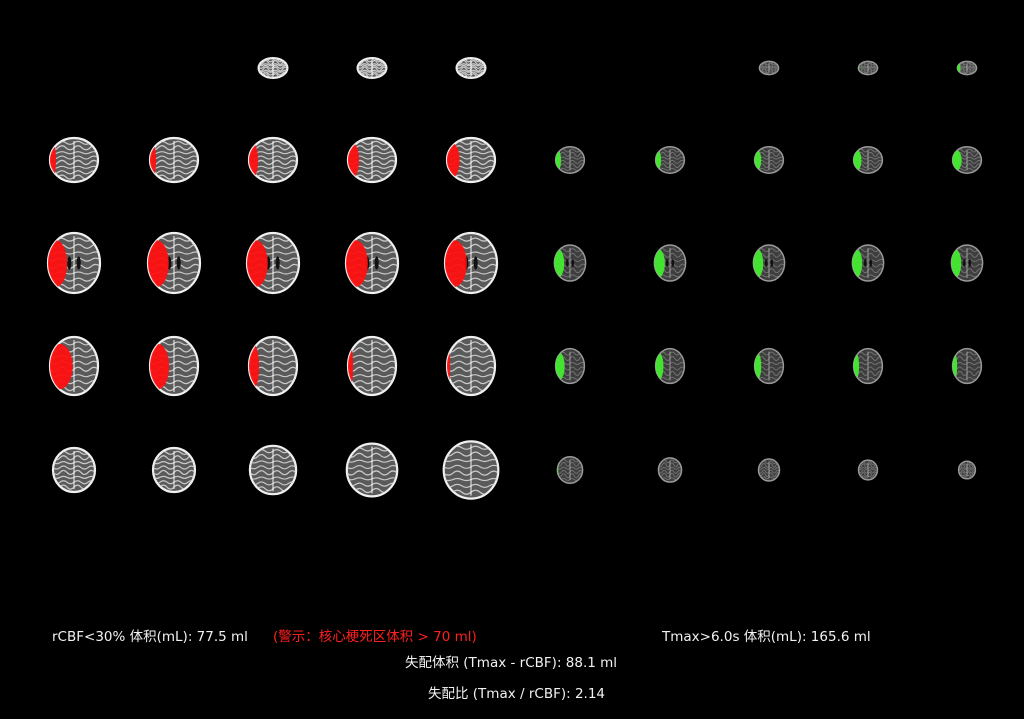  Describe the element at coordinates (766, 637) in the screenshot. I see `tmax-volume-readout: Tmax>6.0s 体积(mL): 165.6 ml` at that location.